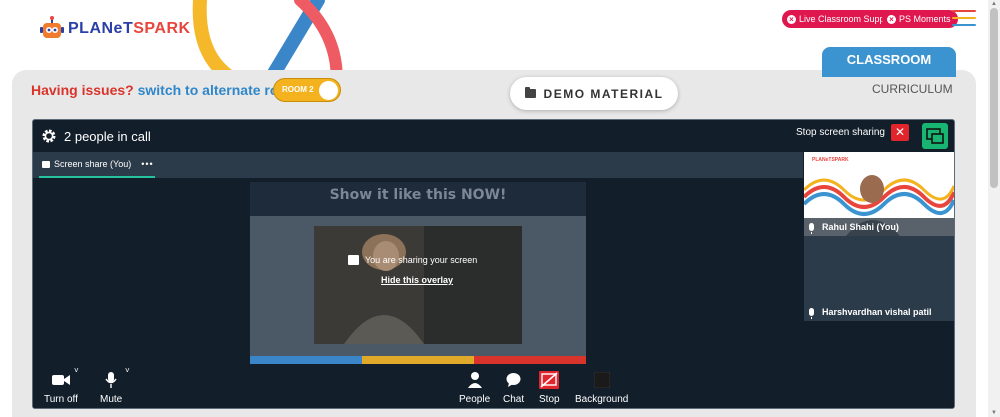 This screenshot has width=1000, height=417. I want to click on video-still, so click(418, 285).